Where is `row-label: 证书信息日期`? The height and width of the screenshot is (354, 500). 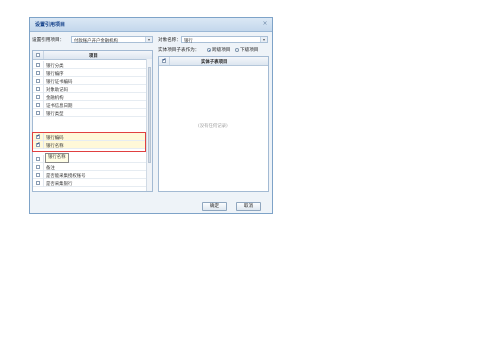
row-label: 证书信息日期 is located at coordinates (59, 106).